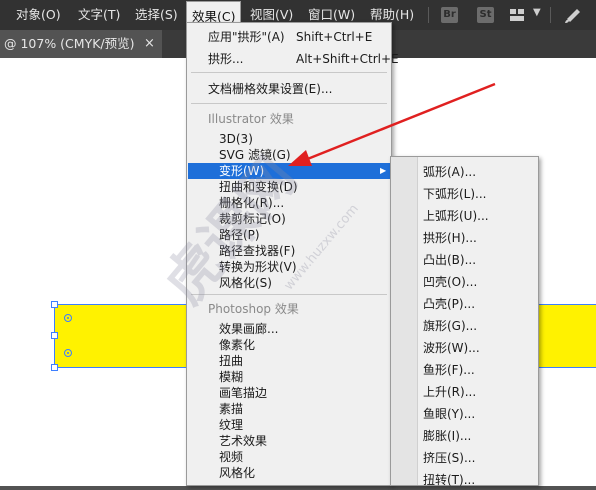 The width and height of the screenshot is (596, 490). Describe the element at coordinates (289, 409) in the screenshot. I see `menu-item-sketch: 素描` at that location.